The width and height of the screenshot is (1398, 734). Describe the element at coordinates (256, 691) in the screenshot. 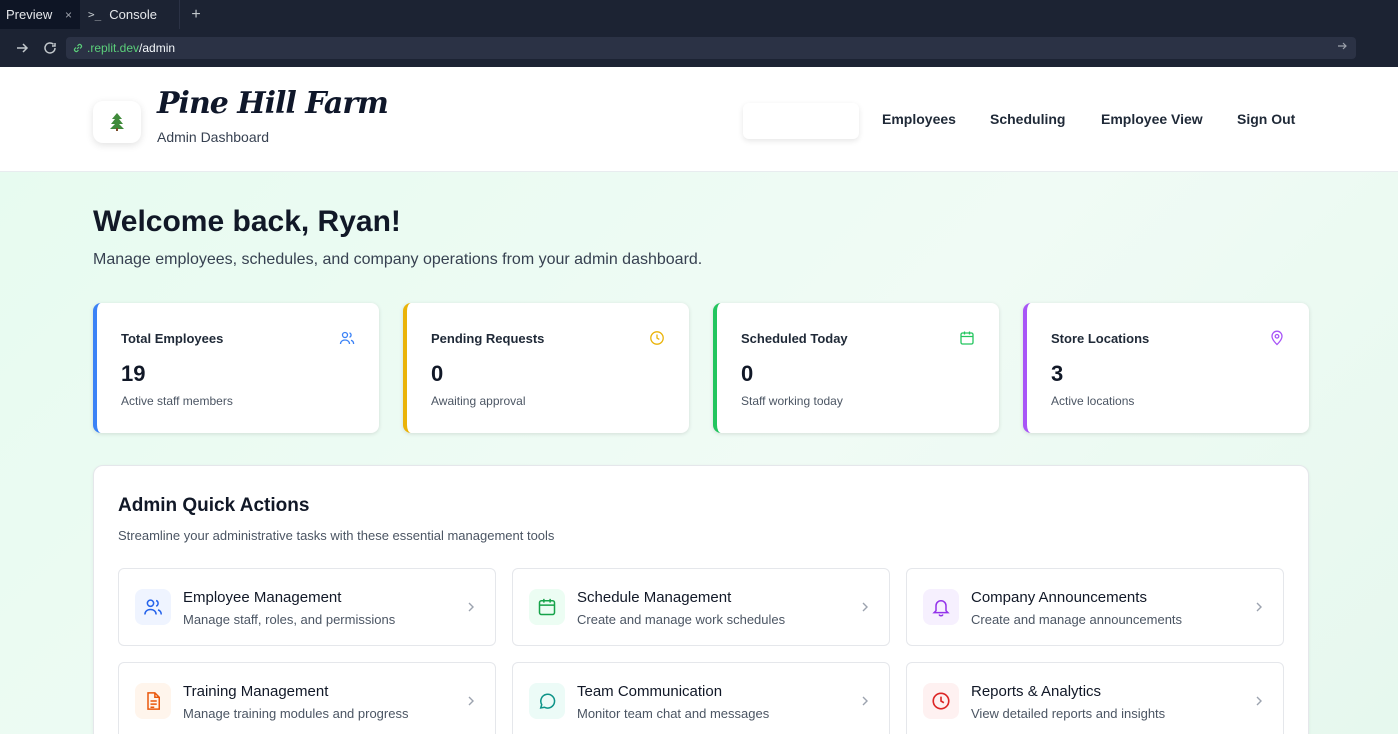

I see `action-title: Training Management` at that location.